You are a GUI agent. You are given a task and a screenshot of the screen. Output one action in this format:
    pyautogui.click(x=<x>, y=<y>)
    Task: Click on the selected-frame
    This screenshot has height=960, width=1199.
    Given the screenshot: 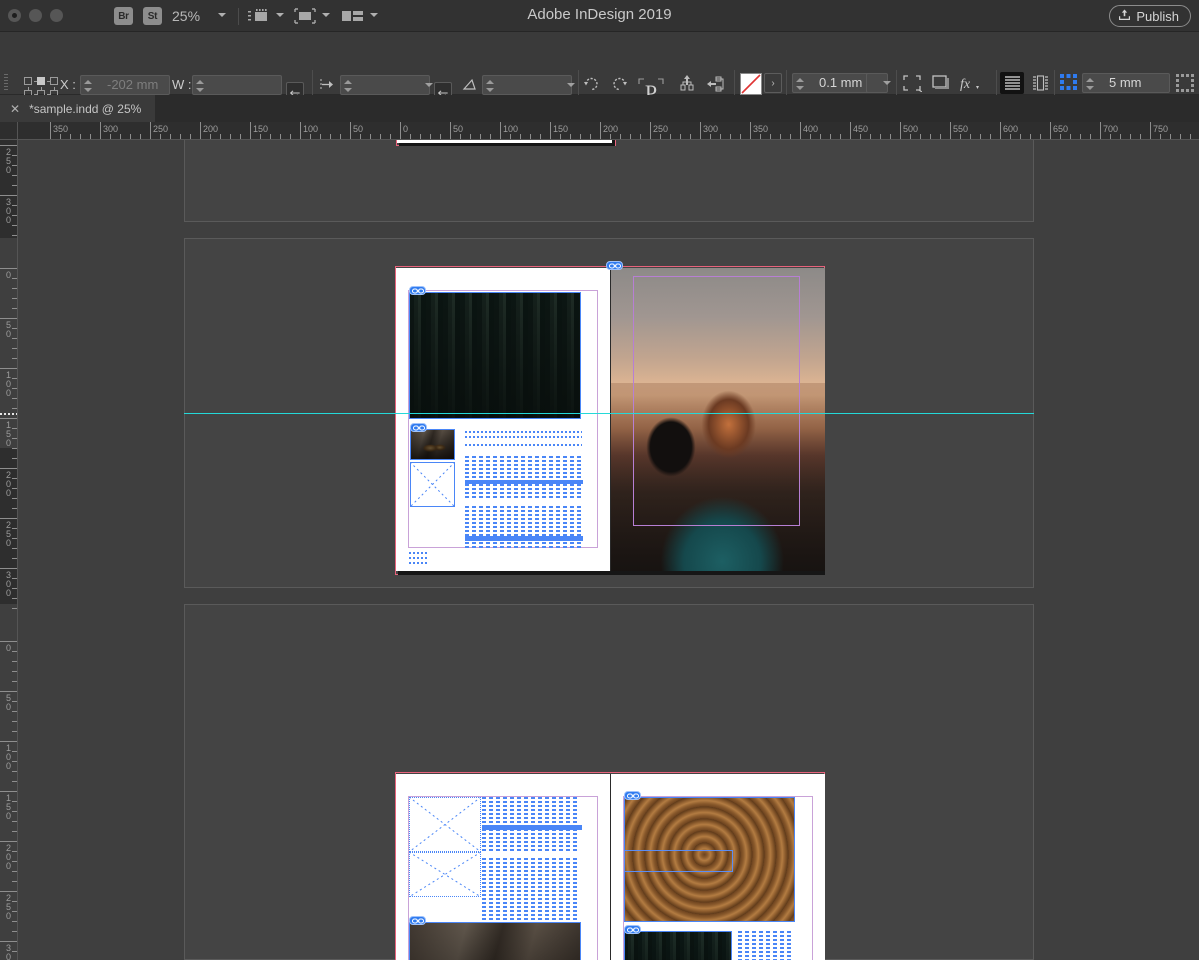 What is the action you would take?
    pyautogui.click(x=678, y=861)
    